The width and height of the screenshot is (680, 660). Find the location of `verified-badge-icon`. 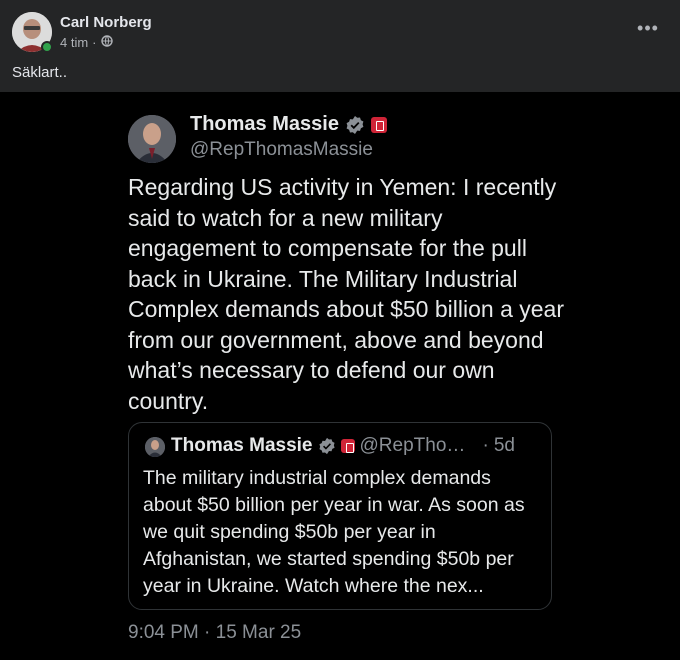

verified-badge-icon is located at coordinates (355, 125).